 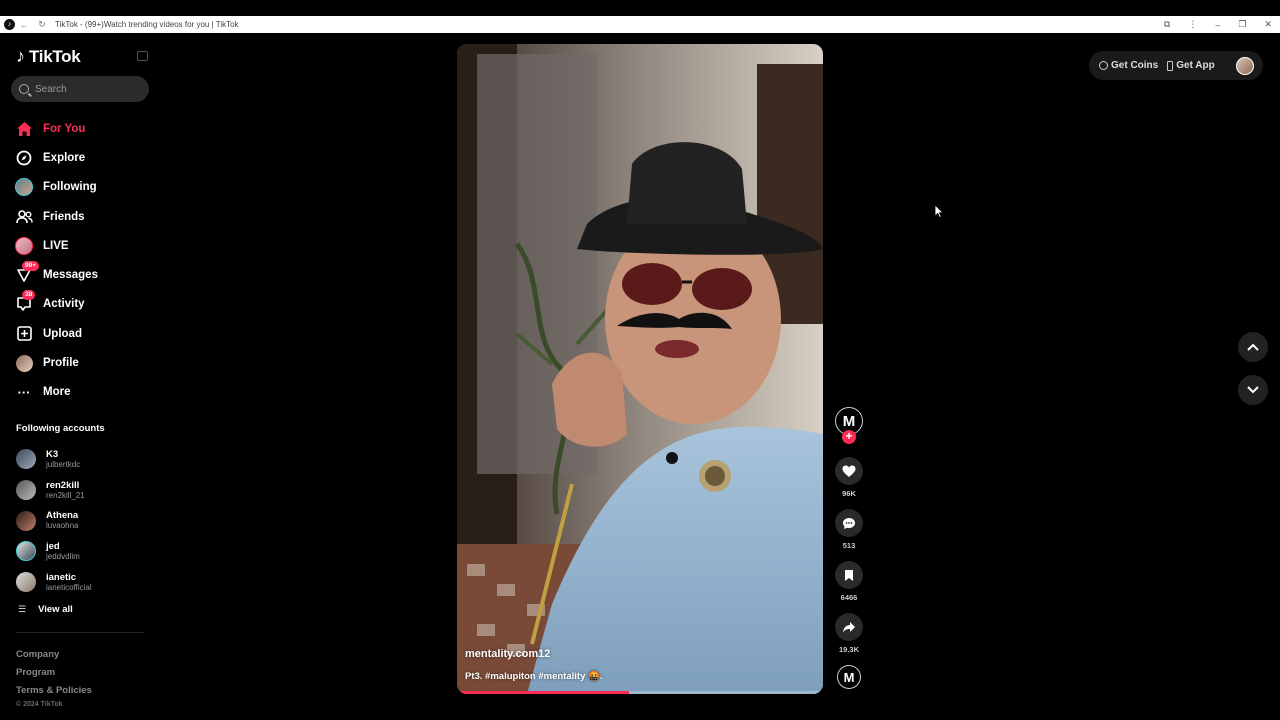 I want to click on footer-terms: Terms & Policies, so click(x=54, y=691).